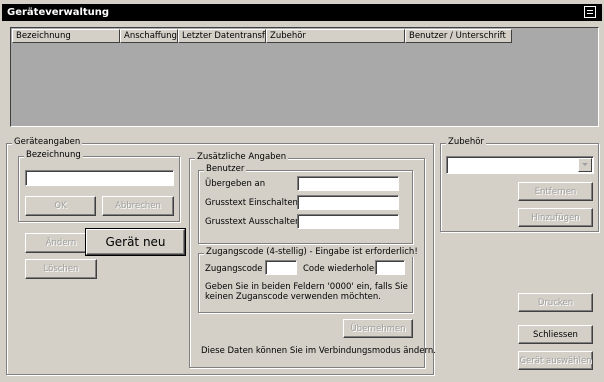  Describe the element at coordinates (66, 36) in the screenshot. I see `column-header-bezeichnung: Bezeichnung` at that location.